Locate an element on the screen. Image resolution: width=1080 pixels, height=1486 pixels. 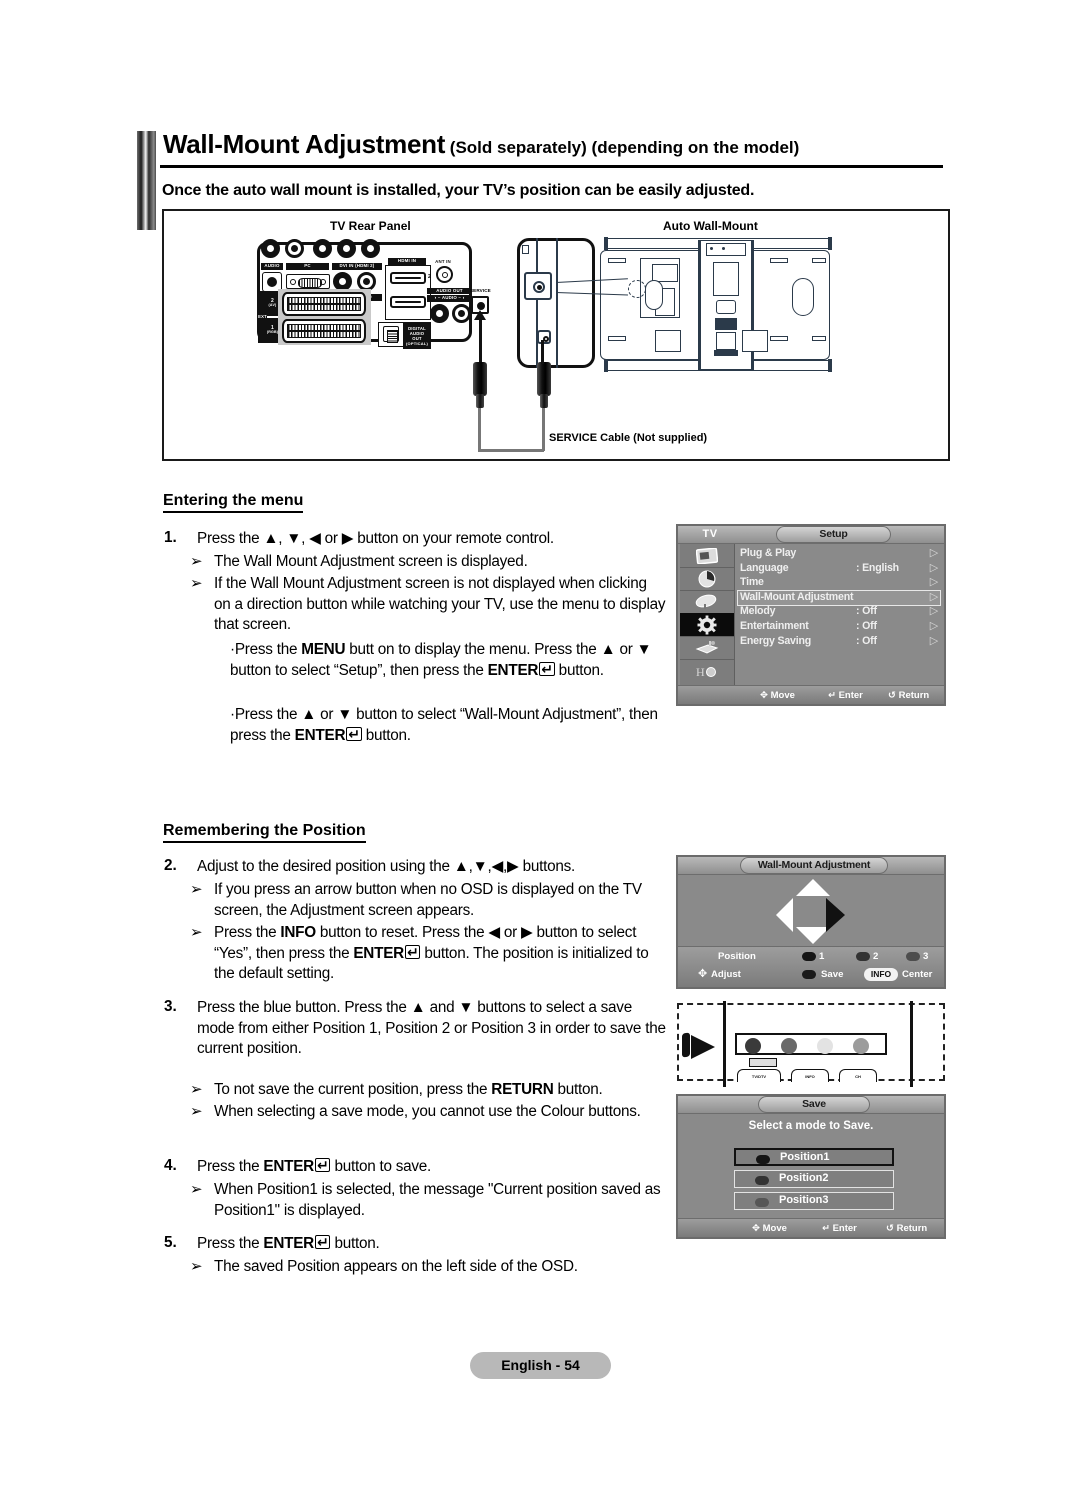
arrow-left-icon is located at coordinates (784, 915).